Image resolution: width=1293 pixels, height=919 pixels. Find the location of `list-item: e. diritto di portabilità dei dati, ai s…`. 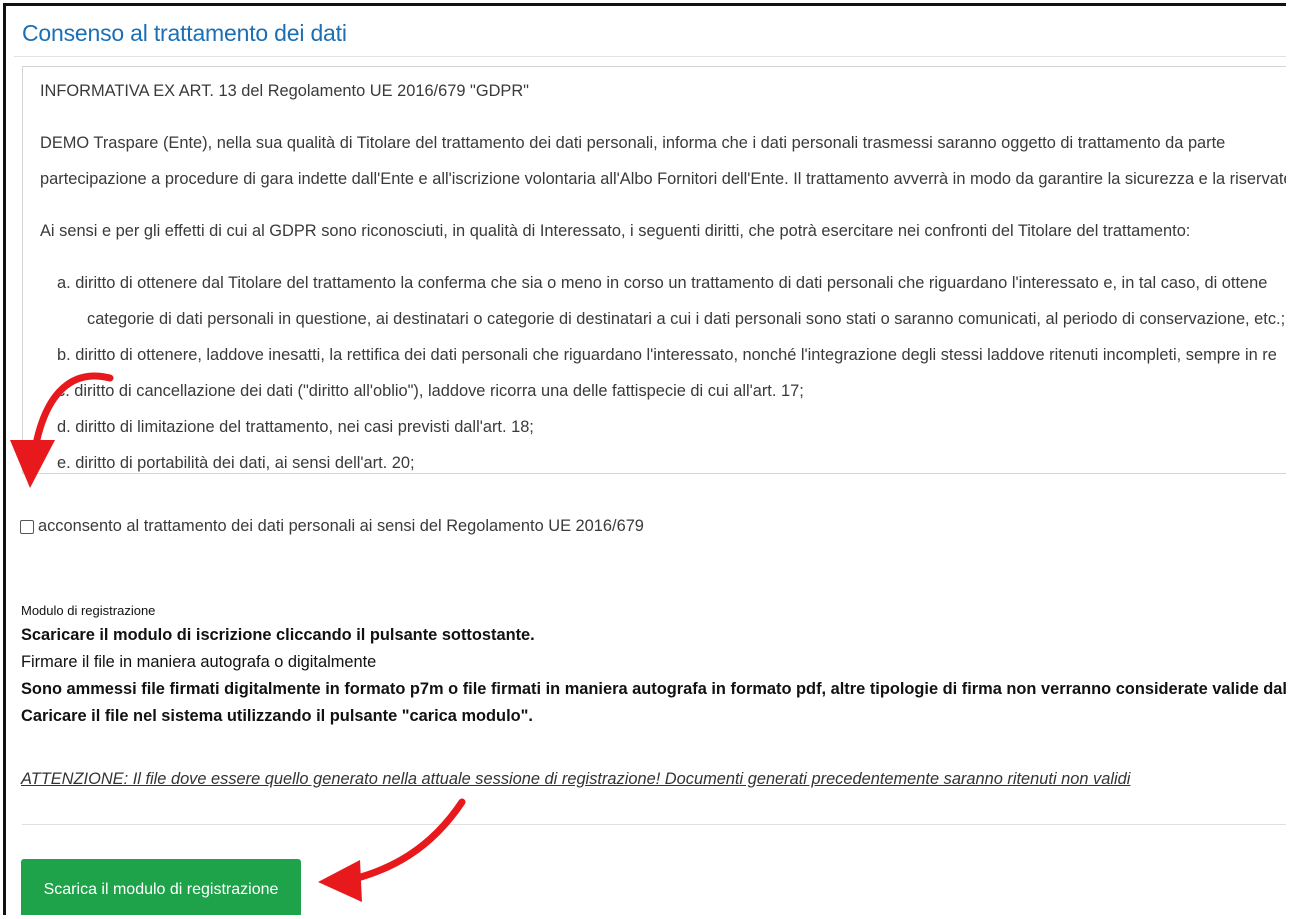

list-item: e. diritto di portabilità dei dati, ai s… is located at coordinates (236, 463).